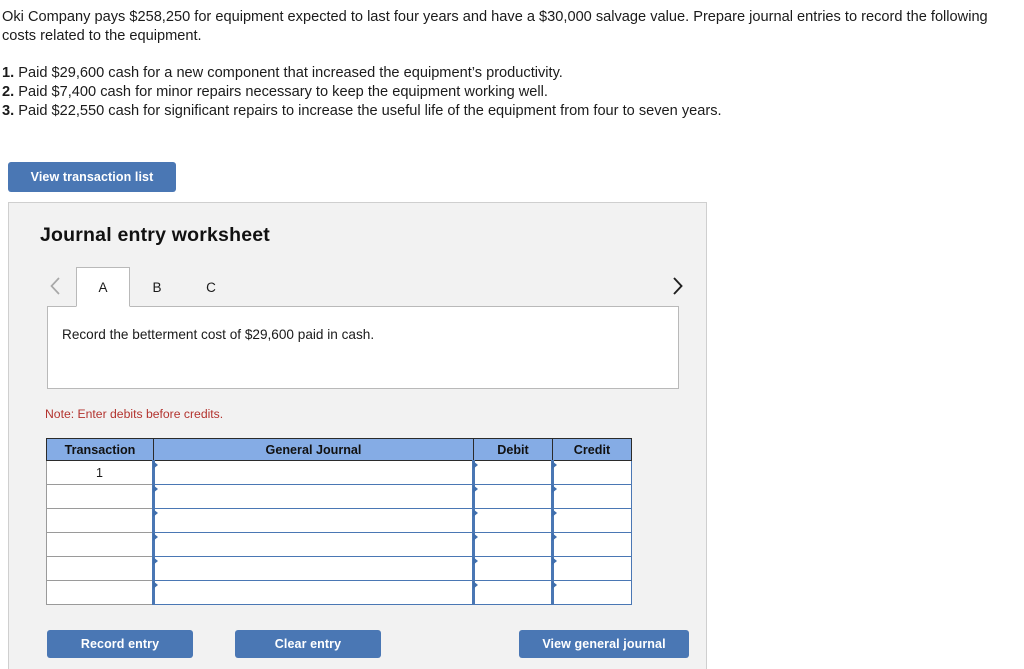  Describe the element at coordinates (308, 644) in the screenshot. I see `clear-entry-button: Clear entry` at that location.